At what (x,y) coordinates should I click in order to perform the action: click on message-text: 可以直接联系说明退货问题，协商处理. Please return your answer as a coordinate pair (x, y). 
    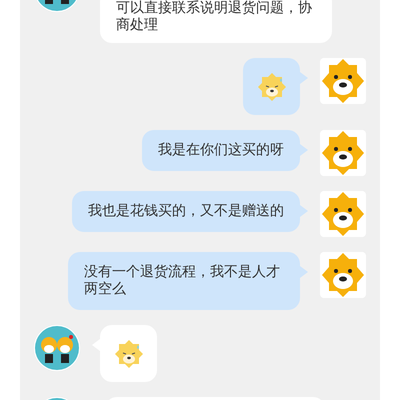
    Looking at the image, I should click on (214, 17).